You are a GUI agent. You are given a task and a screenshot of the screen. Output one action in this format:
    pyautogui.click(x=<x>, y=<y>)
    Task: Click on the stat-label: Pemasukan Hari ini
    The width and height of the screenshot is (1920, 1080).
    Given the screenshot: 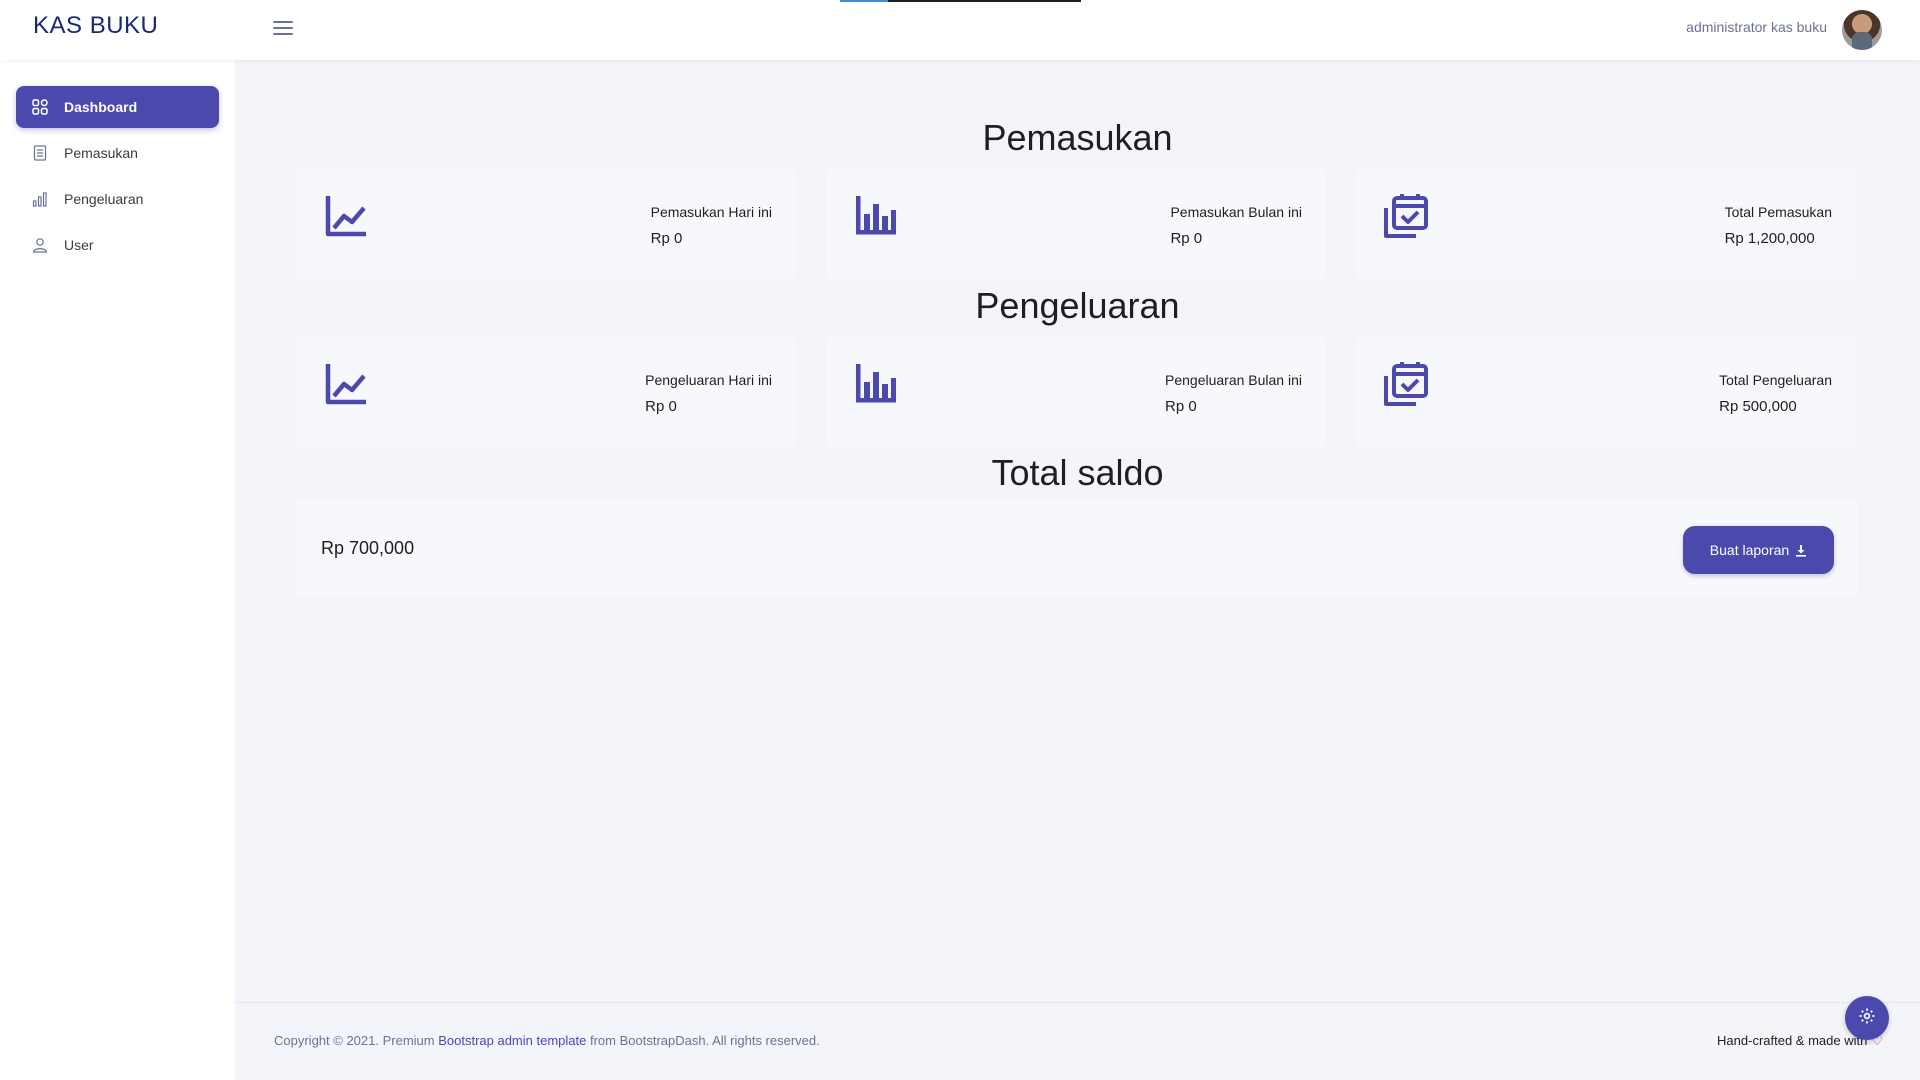 What is the action you would take?
    pyautogui.click(x=711, y=212)
    